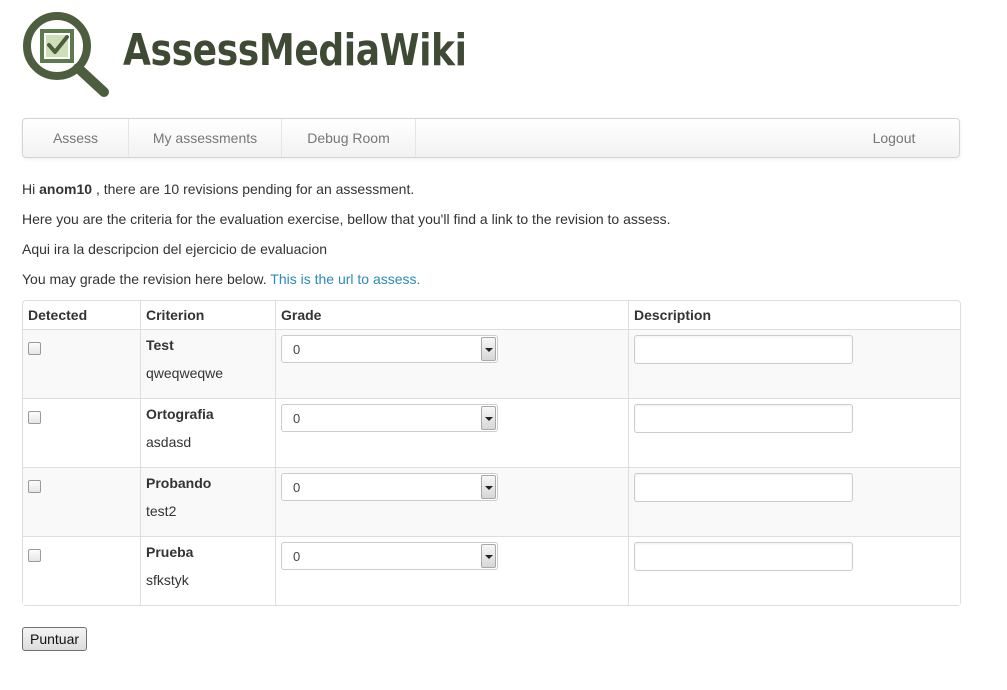  What do you see at coordinates (295, 50) in the screenshot?
I see `app-title: AssessMediaWiki` at bounding box center [295, 50].